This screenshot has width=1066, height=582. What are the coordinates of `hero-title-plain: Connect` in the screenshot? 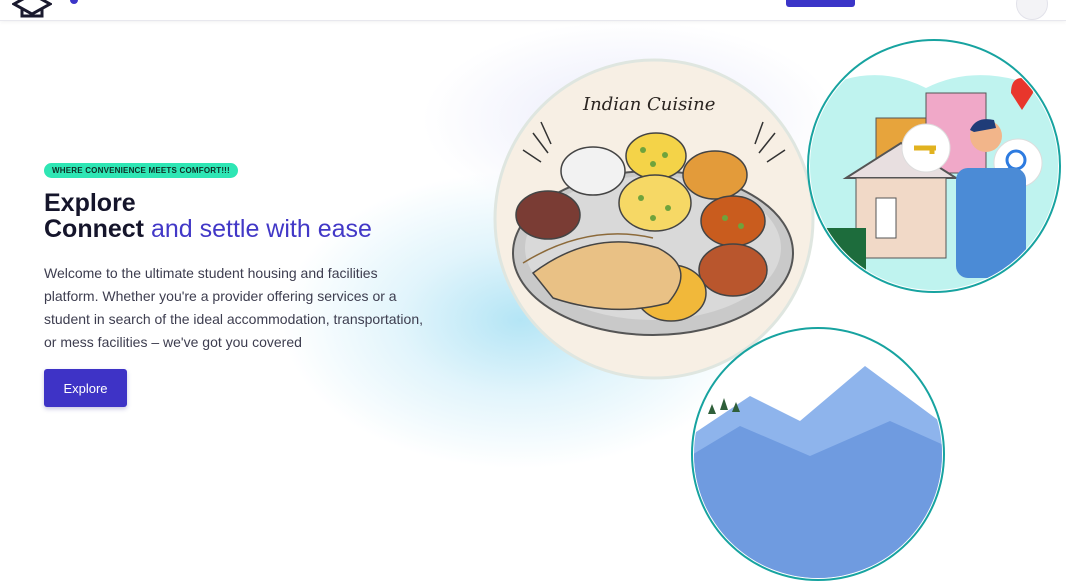 It's located at (94, 229).